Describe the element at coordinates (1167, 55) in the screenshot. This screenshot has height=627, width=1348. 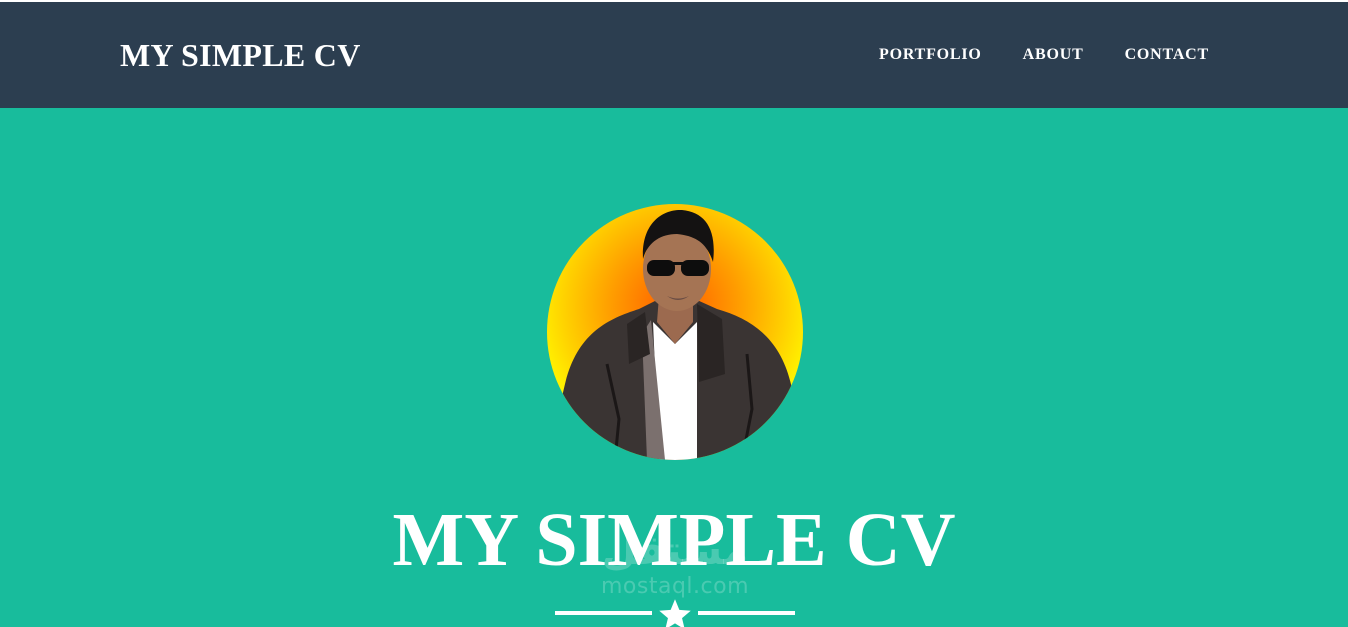
I see `nav-link-contact: CONTACT` at that location.